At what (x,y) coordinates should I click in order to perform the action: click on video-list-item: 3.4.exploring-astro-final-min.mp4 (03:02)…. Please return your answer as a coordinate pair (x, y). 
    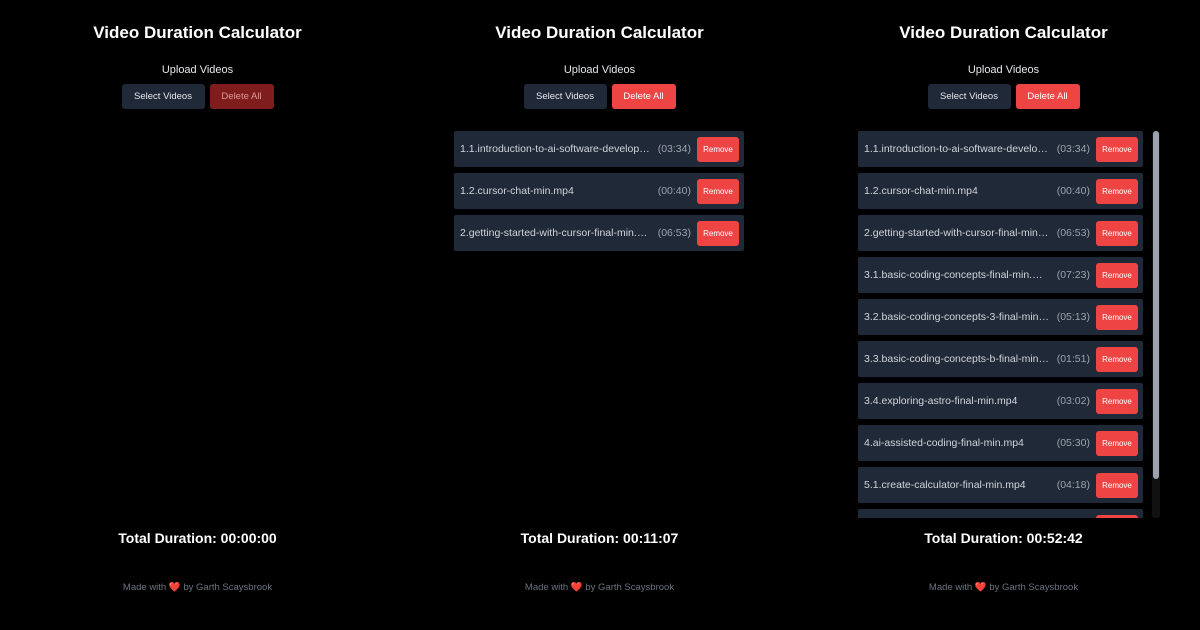
    Looking at the image, I should click on (1000, 401).